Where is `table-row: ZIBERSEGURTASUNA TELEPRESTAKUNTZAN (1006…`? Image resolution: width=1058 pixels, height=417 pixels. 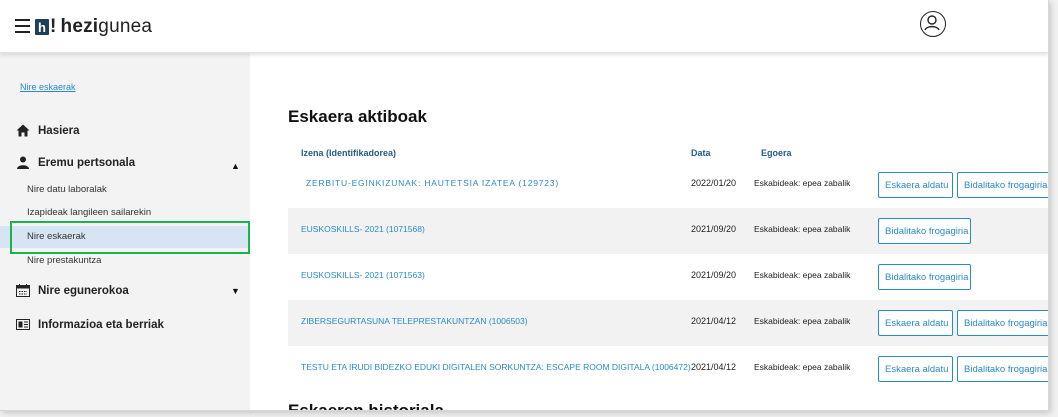
table-row: ZIBERSEGURTASUNA TELEPRESTAKUNTZAN (1006… is located at coordinates (668, 323).